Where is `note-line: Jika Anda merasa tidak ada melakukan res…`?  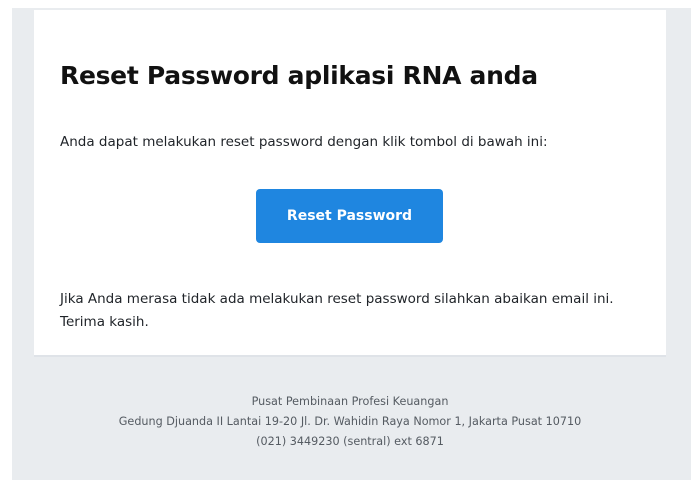
note-line: Jika Anda merasa tidak ada melakukan res… is located at coordinates (337, 299).